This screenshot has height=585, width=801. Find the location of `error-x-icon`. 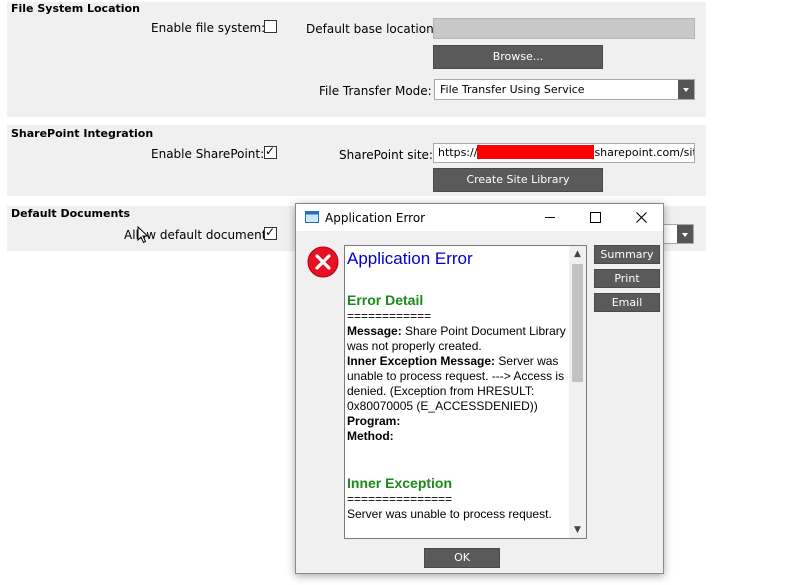

error-x-icon is located at coordinates (323, 262).